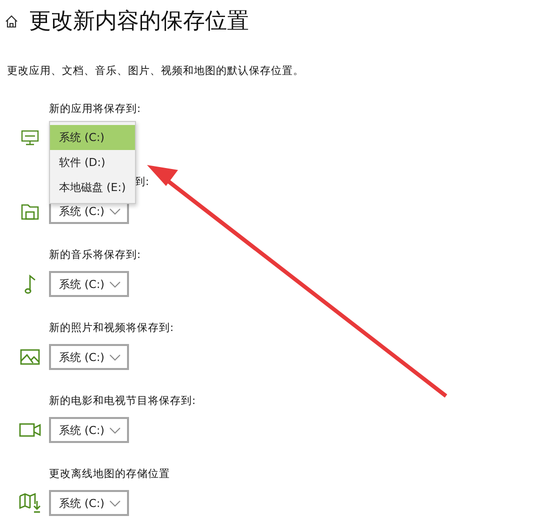  What do you see at coordinates (139, 22) in the screenshot?
I see `page-title: 更改新内容的保存位置` at bounding box center [139, 22].